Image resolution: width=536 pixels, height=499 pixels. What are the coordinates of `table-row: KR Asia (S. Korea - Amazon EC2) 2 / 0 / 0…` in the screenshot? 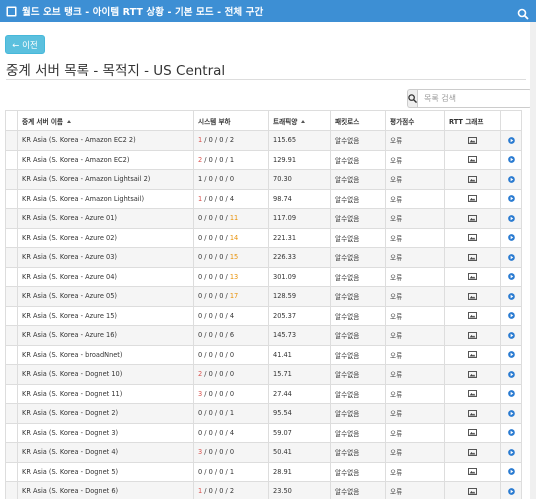 It's located at (263, 159).